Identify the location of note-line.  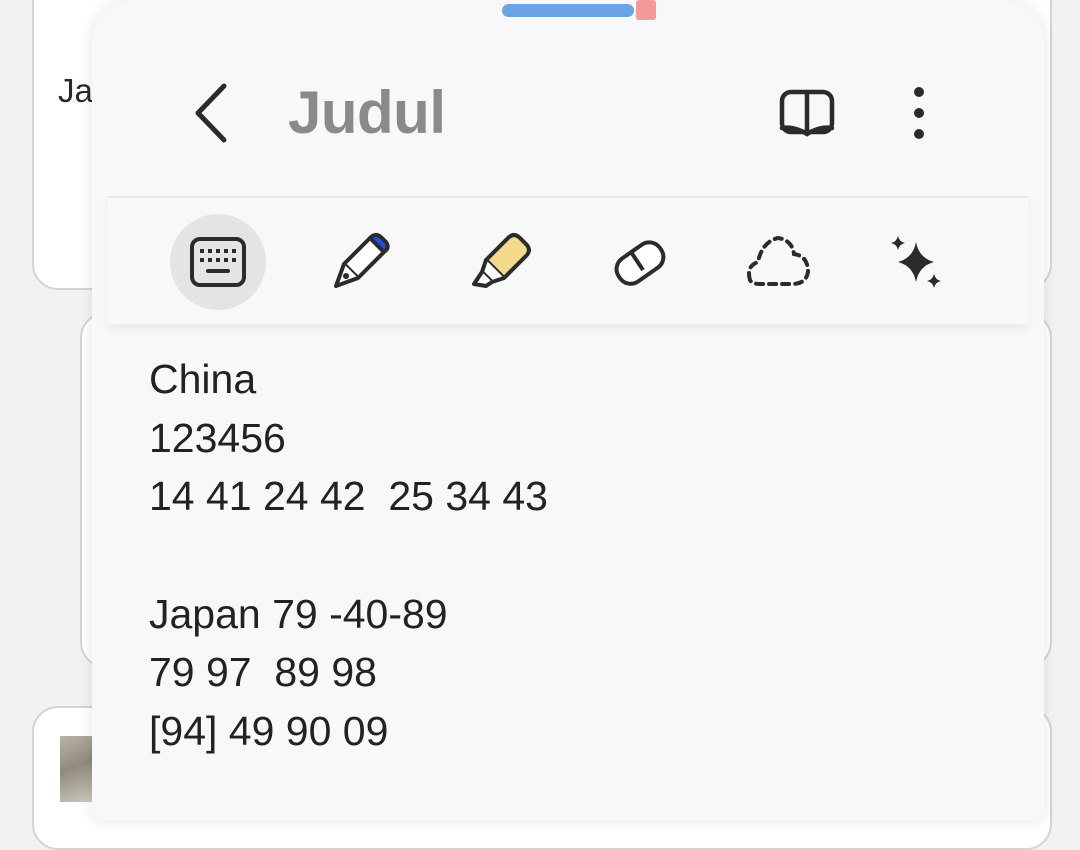
(579, 555).